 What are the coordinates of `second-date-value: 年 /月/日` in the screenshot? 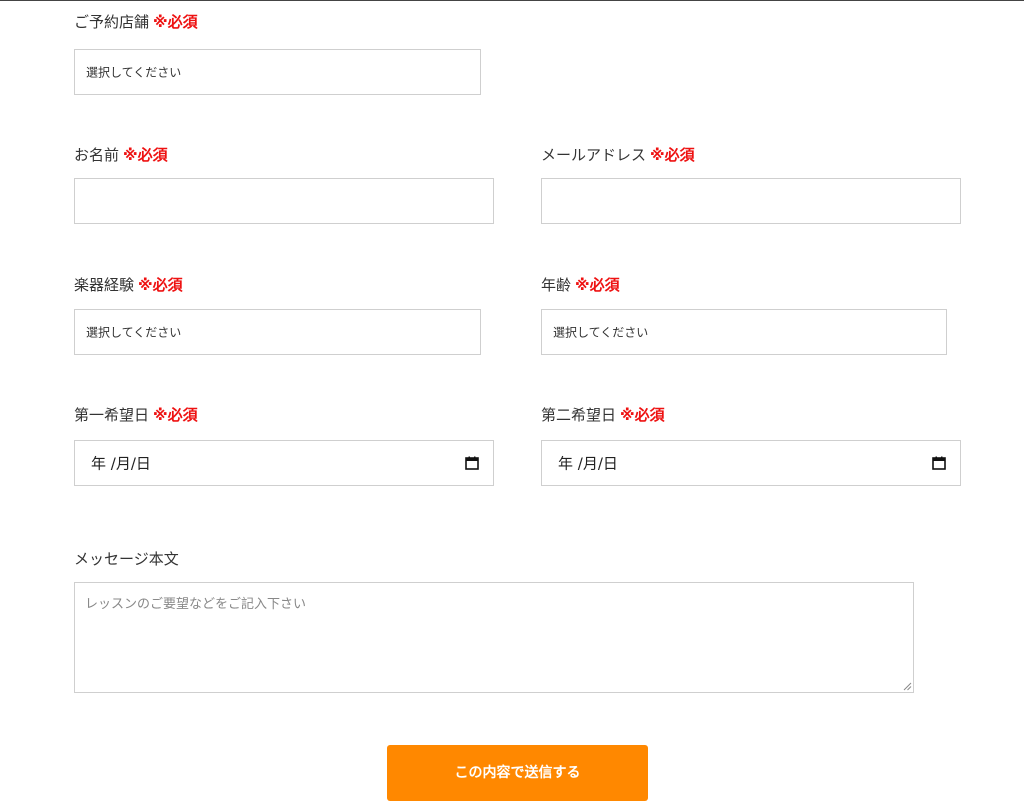 It's located at (588, 463).